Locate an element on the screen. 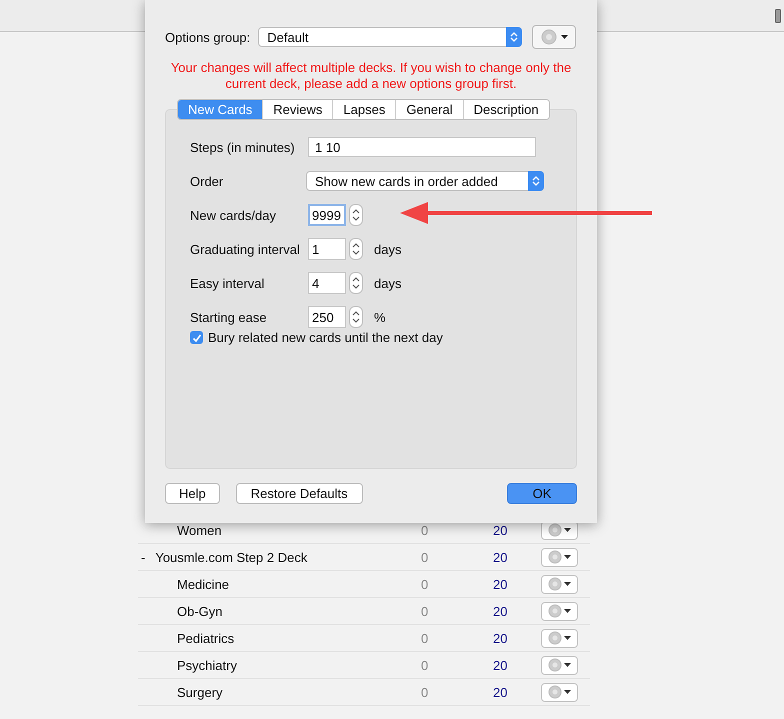 The height and width of the screenshot is (719, 784). options-group-select: Default is located at coordinates (390, 37).